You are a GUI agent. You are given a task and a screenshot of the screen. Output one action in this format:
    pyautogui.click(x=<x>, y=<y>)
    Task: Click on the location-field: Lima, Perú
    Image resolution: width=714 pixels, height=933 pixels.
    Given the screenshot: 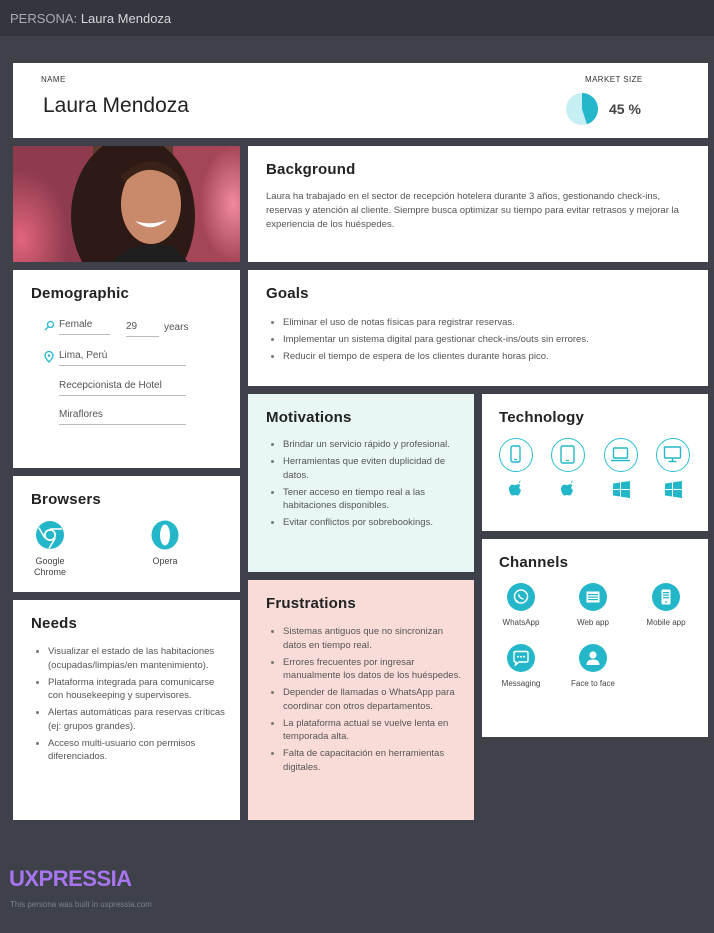 What is the action you would take?
    pyautogui.click(x=122, y=358)
    